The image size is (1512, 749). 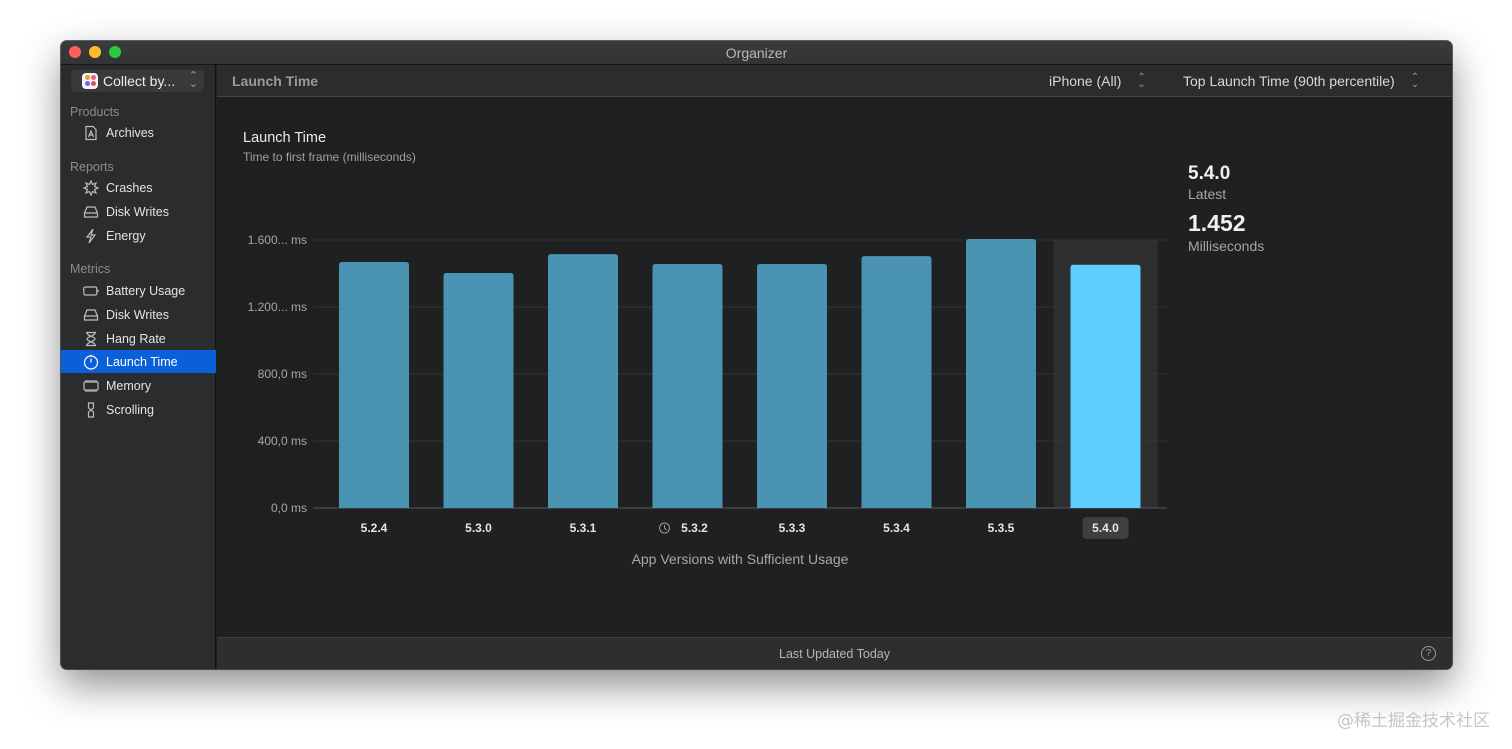 What do you see at coordinates (75, 52) in the screenshot?
I see `close-button` at bounding box center [75, 52].